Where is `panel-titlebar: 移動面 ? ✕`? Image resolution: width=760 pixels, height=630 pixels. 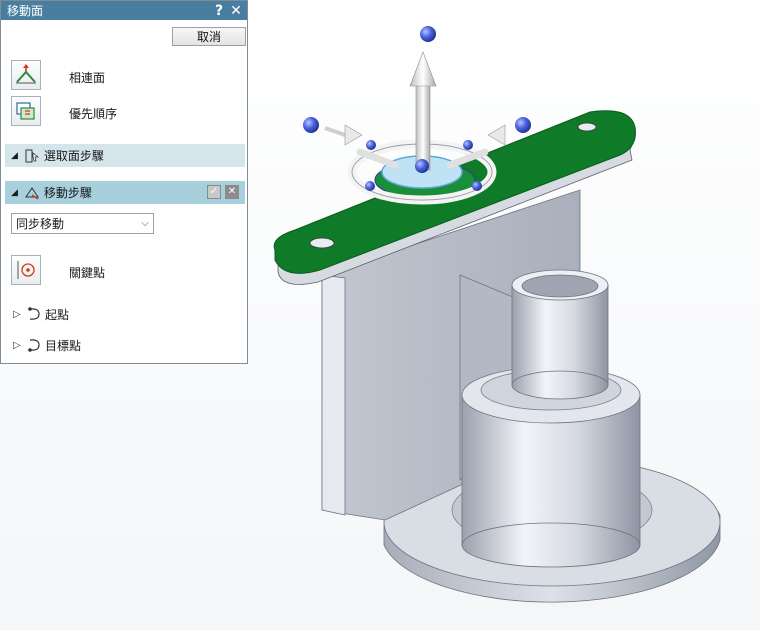
panel-titlebar: 移動面 ? ✕ is located at coordinates (124, 10).